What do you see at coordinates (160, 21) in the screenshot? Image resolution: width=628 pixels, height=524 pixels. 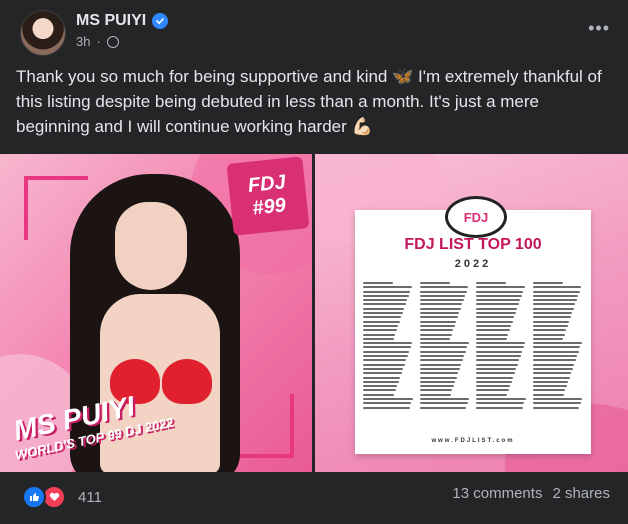 I see `verified-badge-icon` at bounding box center [160, 21].